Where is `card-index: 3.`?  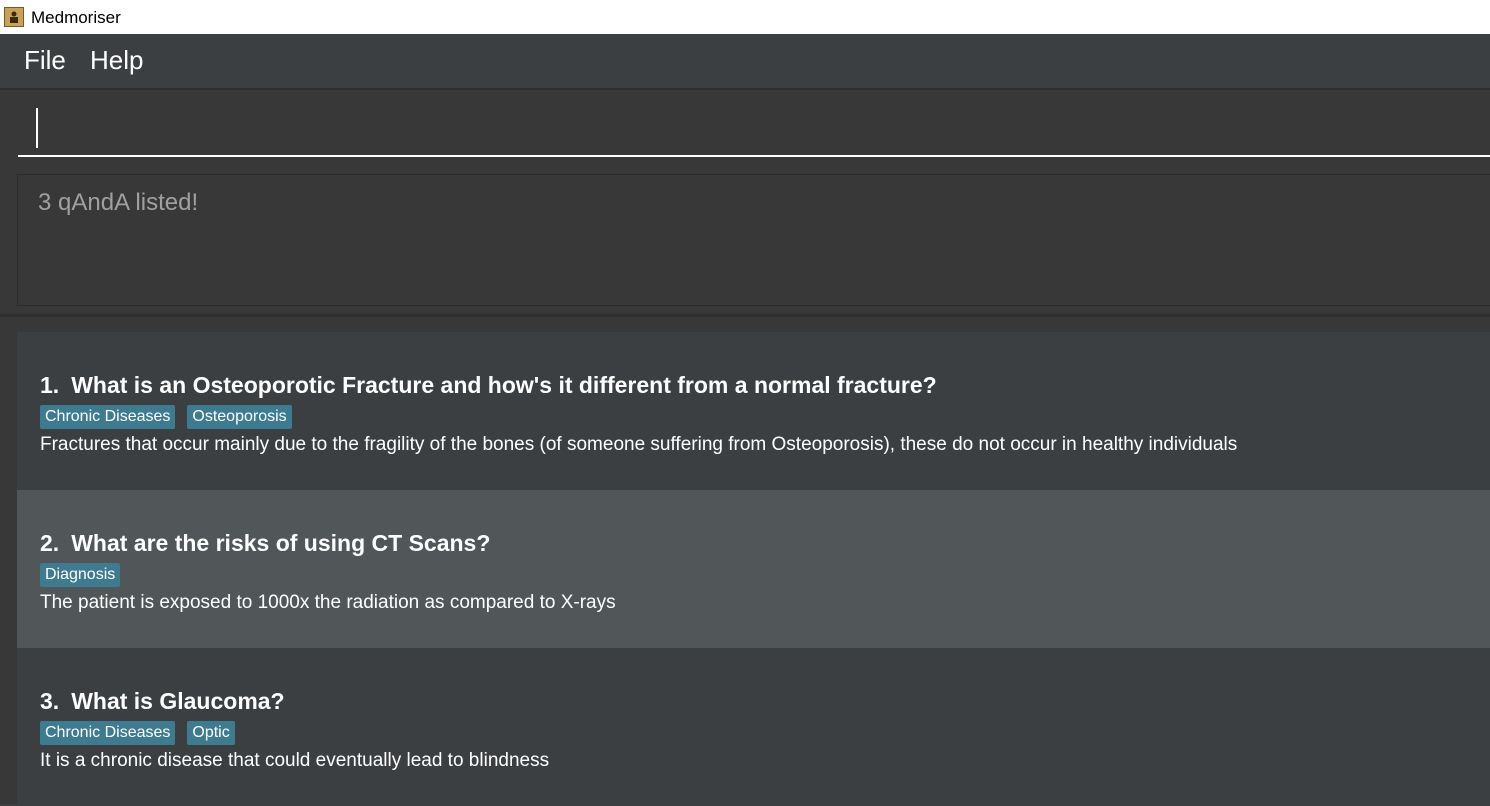 card-index: 3. is located at coordinates (50, 701).